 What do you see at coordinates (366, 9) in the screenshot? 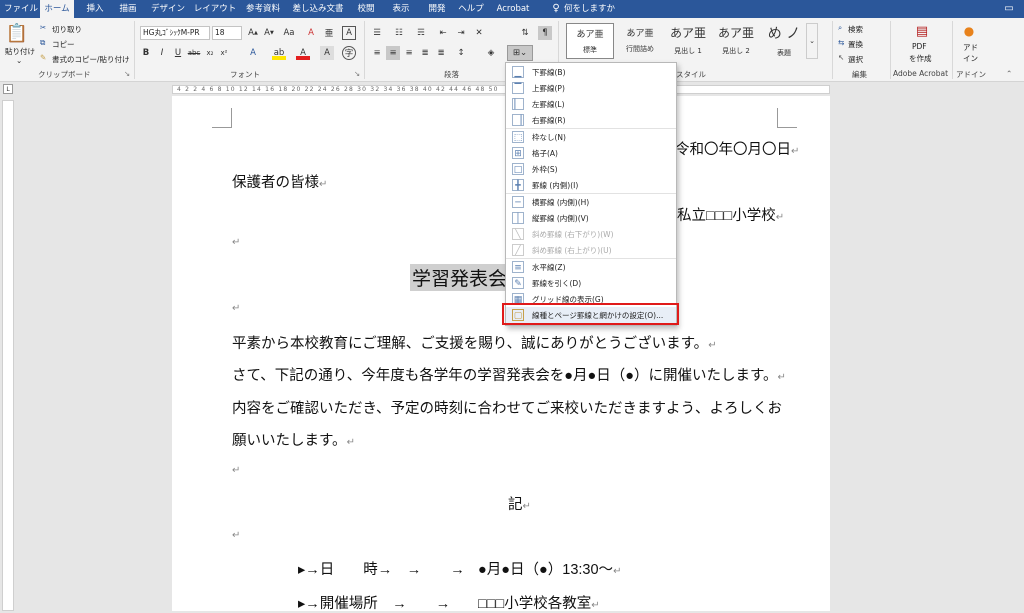
I see `tab-review: 校閲` at bounding box center [366, 9].